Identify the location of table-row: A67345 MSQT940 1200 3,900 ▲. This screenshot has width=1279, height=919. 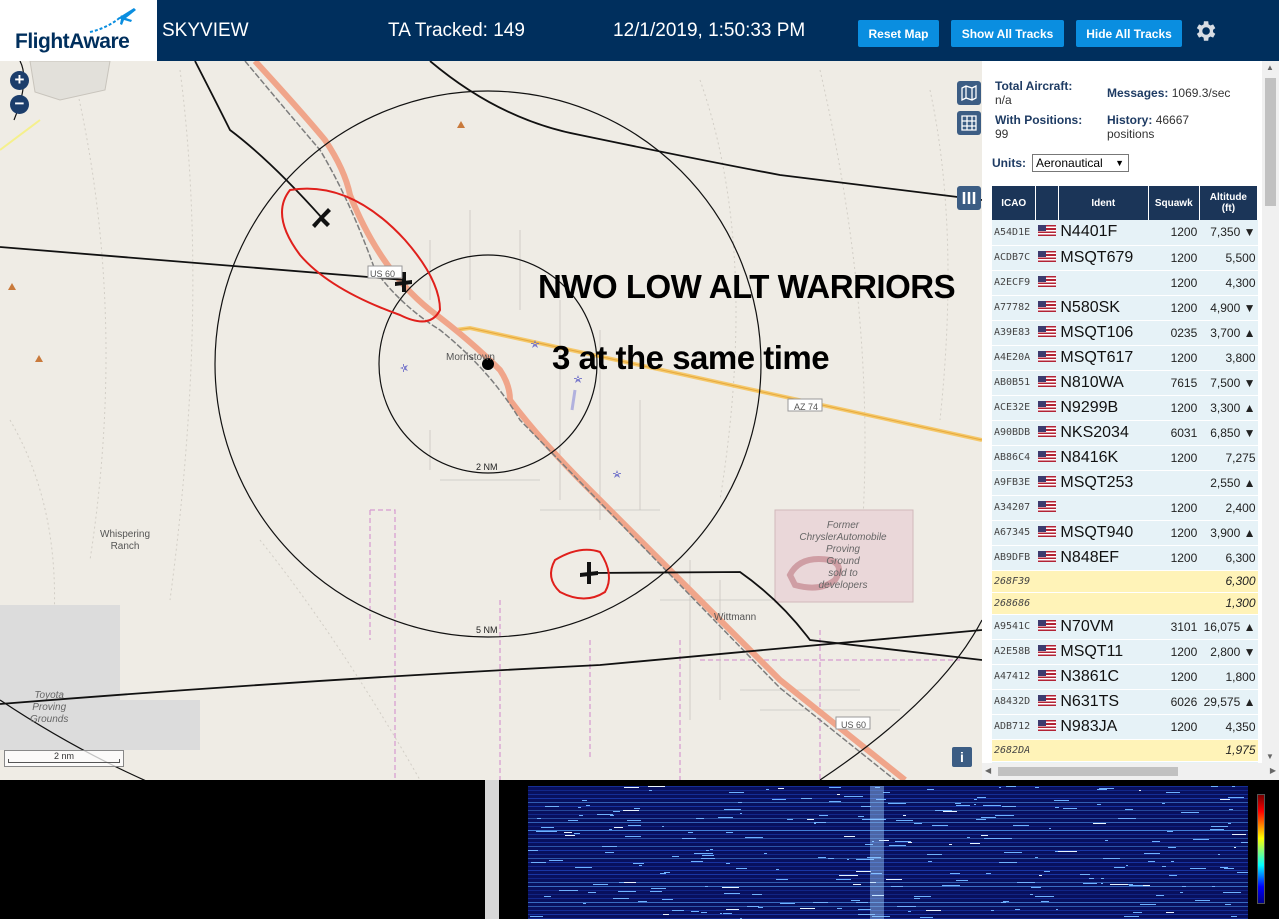
(1125, 533).